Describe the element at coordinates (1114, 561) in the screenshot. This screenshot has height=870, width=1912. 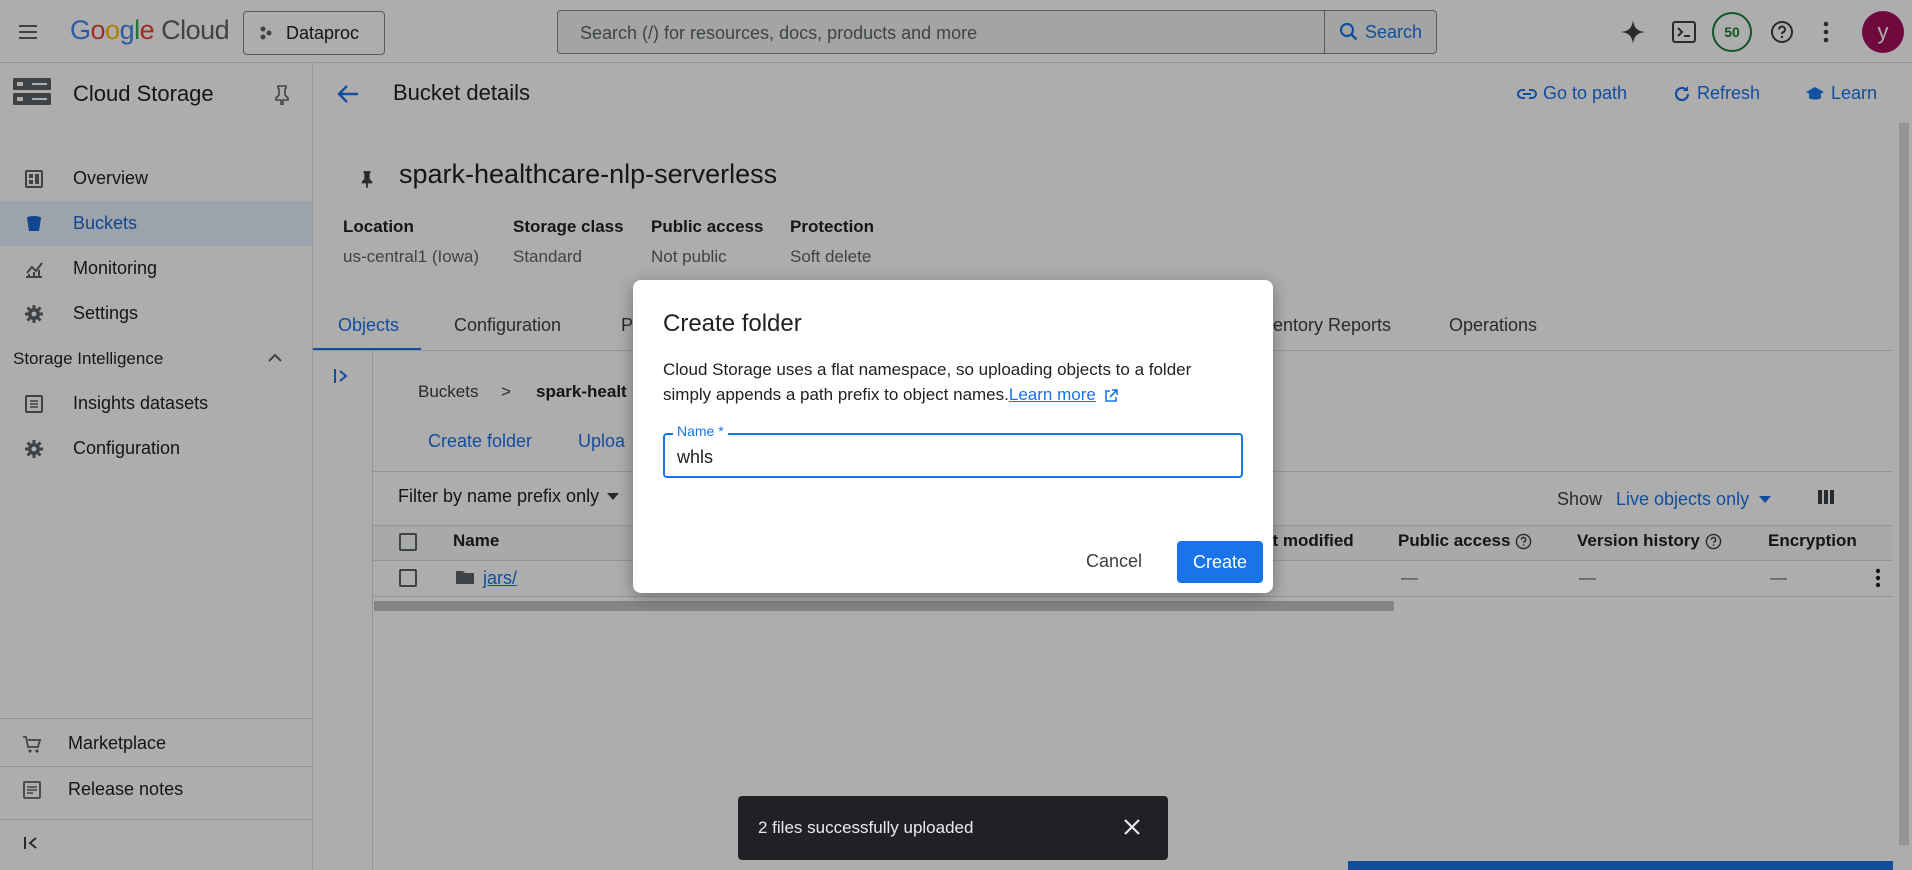
I see `cancel-button: Cancel` at that location.